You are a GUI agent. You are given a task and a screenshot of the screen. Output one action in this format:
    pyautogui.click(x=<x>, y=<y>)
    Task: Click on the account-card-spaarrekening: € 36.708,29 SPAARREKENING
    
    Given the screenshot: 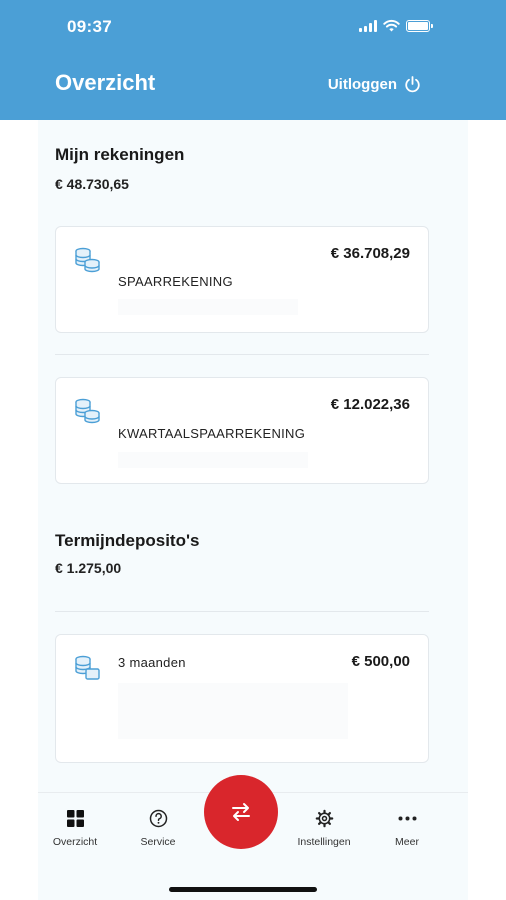 What is the action you would take?
    pyautogui.click(x=242, y=279)
    